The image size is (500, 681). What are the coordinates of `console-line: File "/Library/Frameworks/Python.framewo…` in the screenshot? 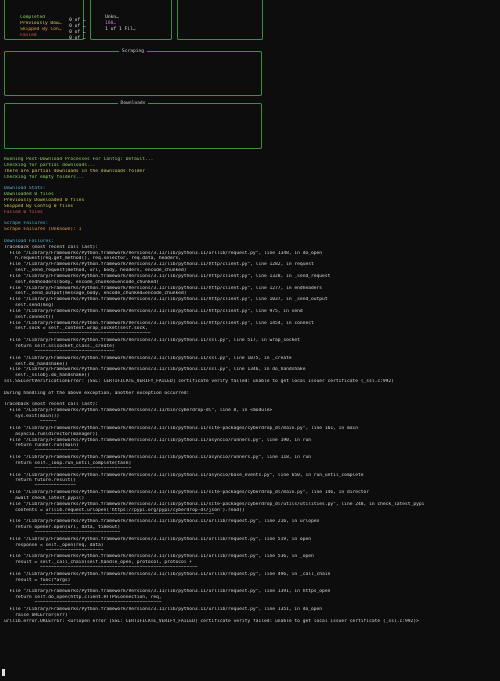 It's located at (214, 504).